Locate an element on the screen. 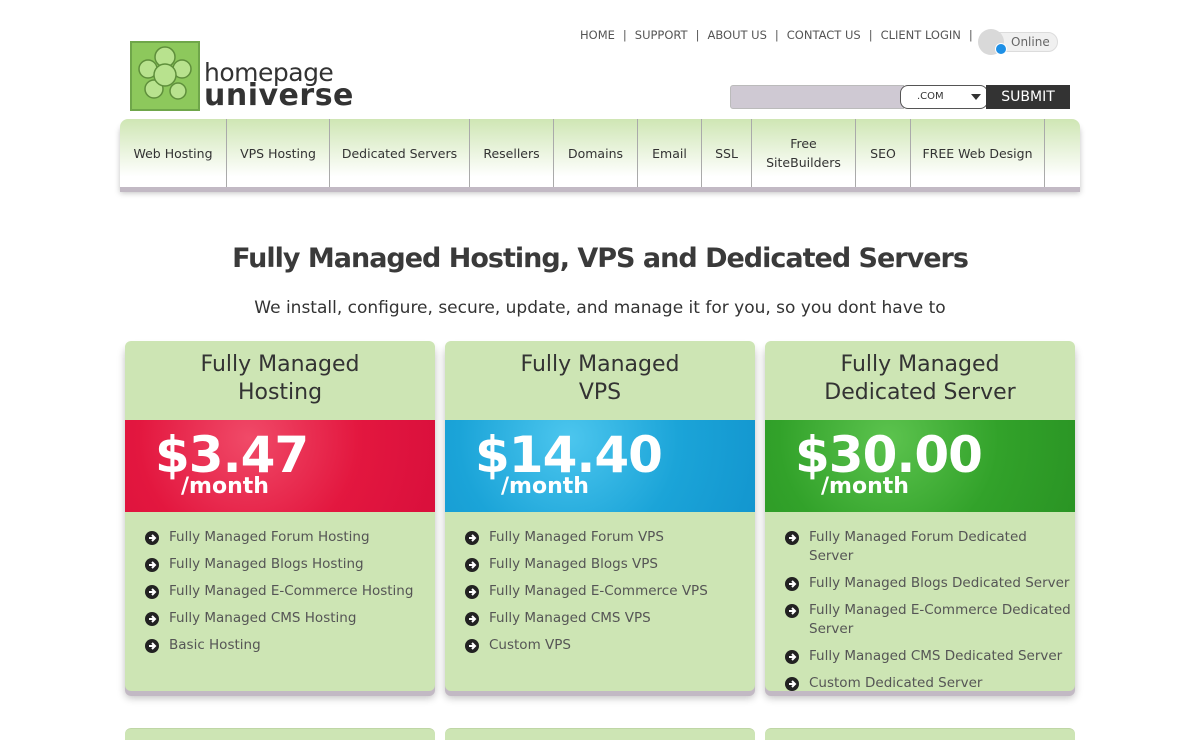  feature-item: Fully Managed E-Commerce Hosting is located at coordinates (290, 591).